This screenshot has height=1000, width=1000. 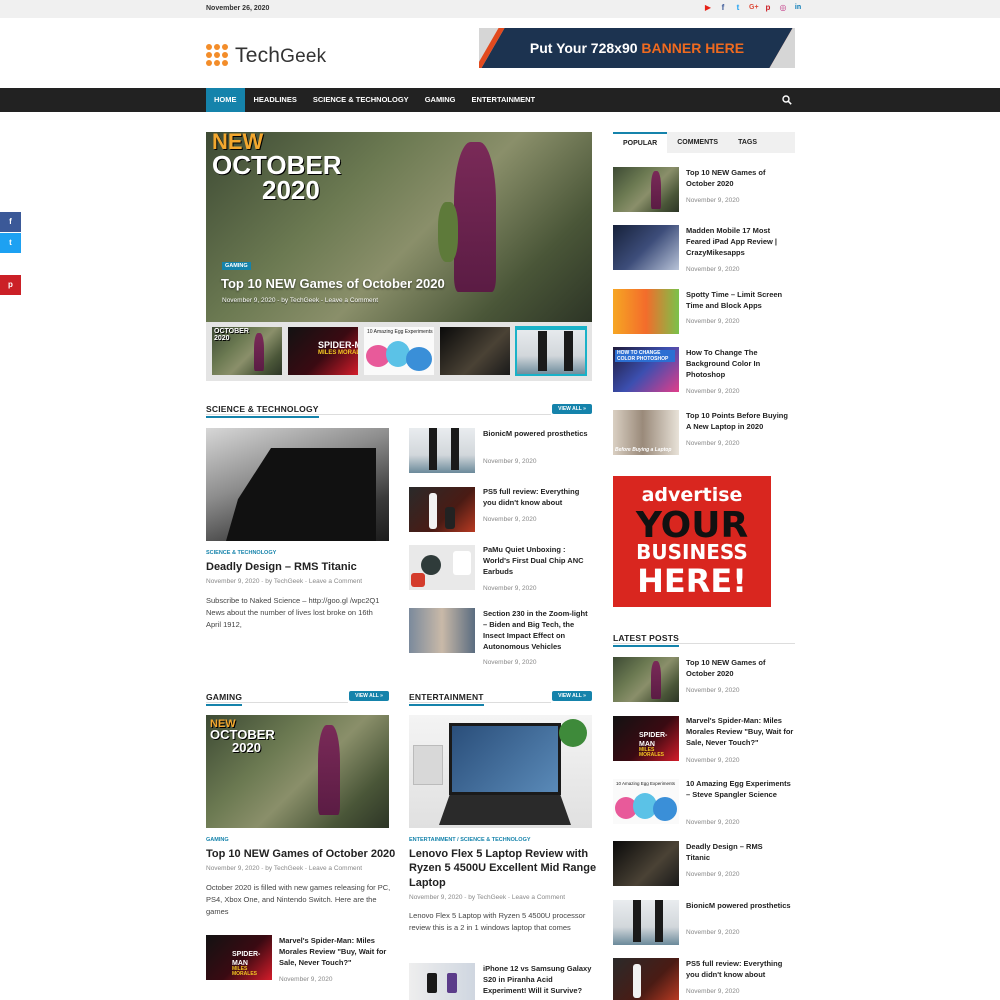 I want to click on pinterest-icon: p, so click(x=768, y=8).